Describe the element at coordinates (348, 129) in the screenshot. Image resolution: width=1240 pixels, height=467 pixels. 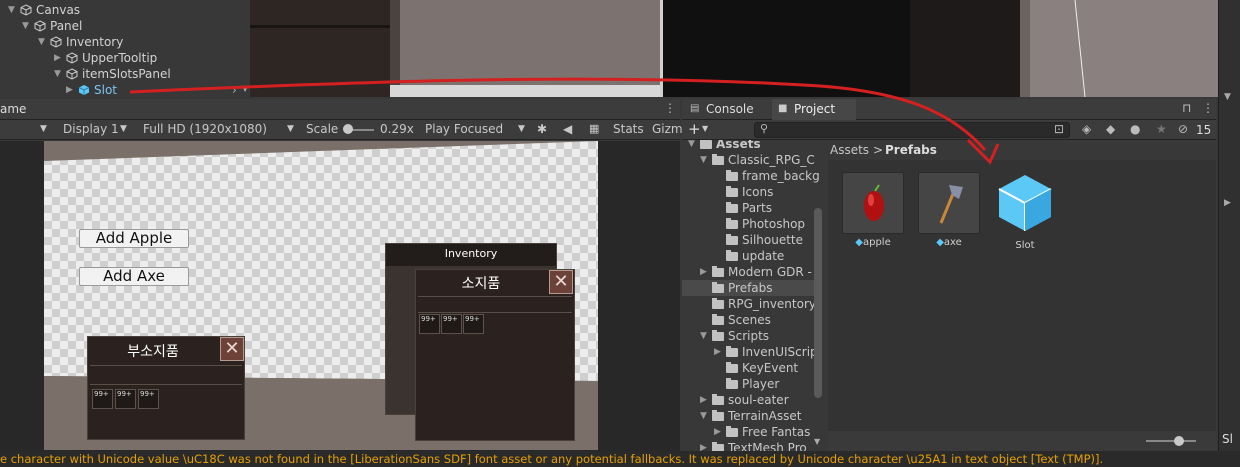
I see `scale-slider-handle` at that location.